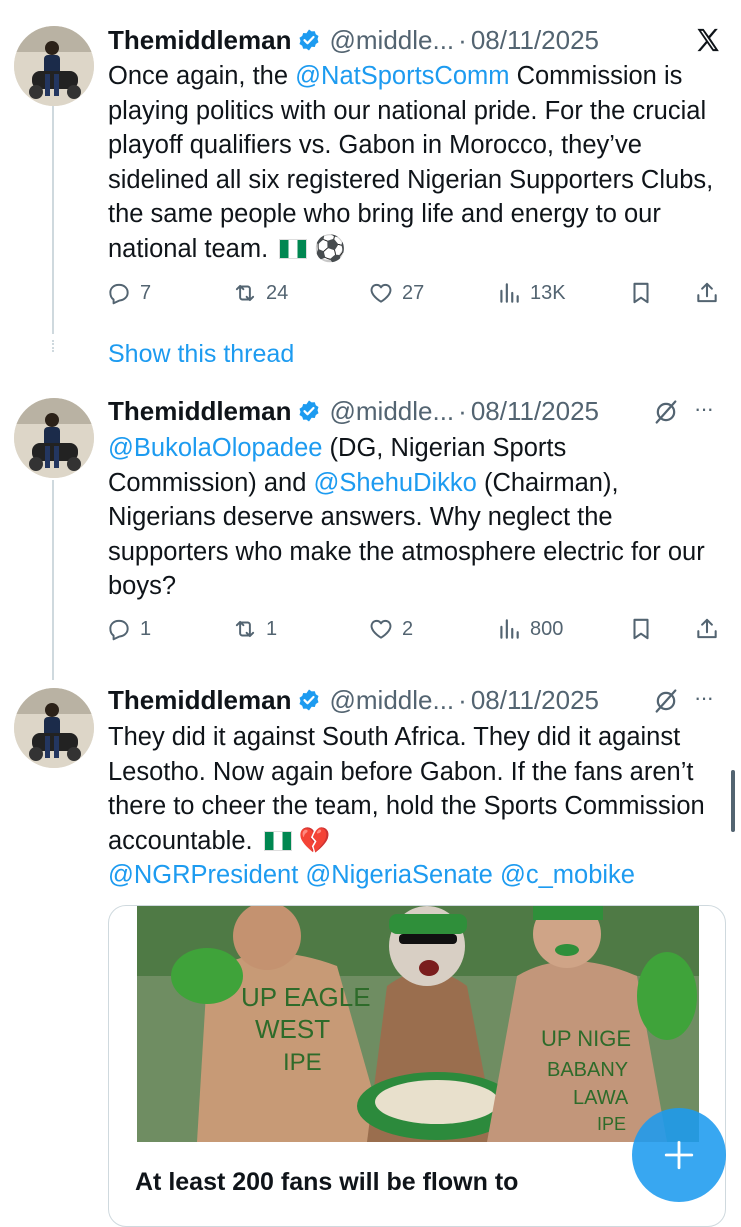 This screenshot has height=1227, width=741. What do you see at coordinates (586, 1038) in the screenshot?
I see `body-paint-text: UP NIGE` at bounding box center [586, 1038].